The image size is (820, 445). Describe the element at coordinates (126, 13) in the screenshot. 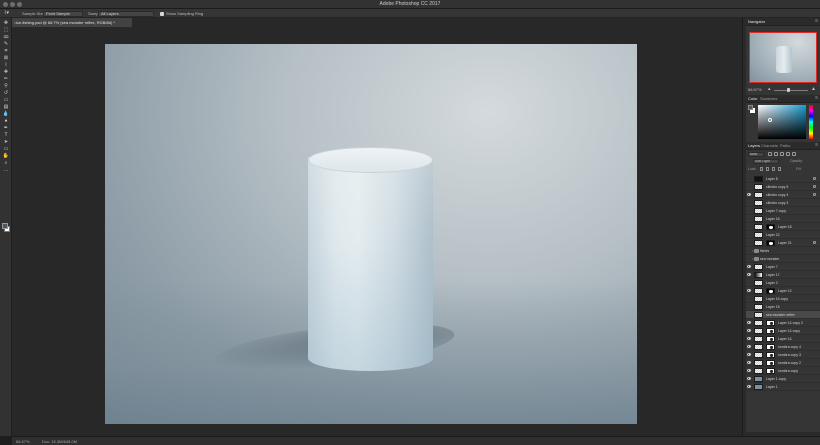

I see `sample-select: All Layers` at that location.